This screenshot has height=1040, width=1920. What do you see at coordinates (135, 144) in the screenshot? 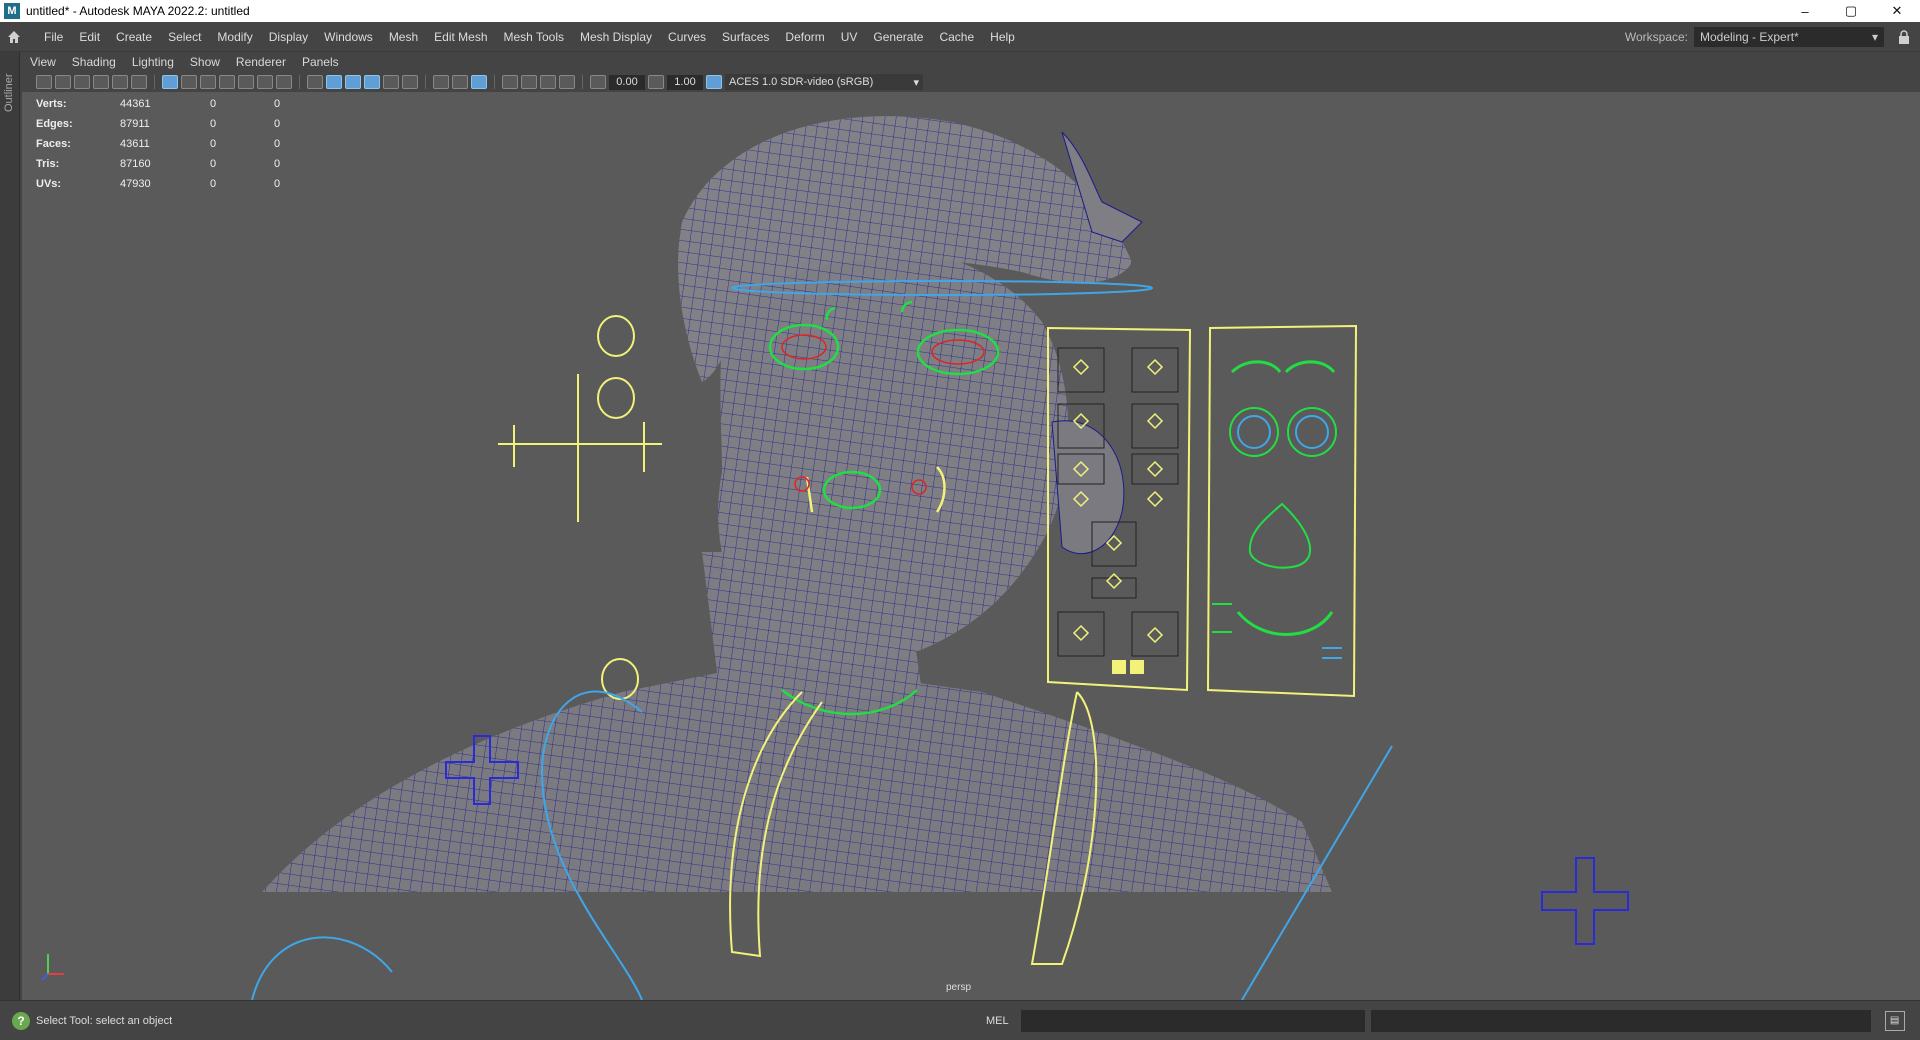
I see `hud-value: 43611` at bounding box center [135, 144].